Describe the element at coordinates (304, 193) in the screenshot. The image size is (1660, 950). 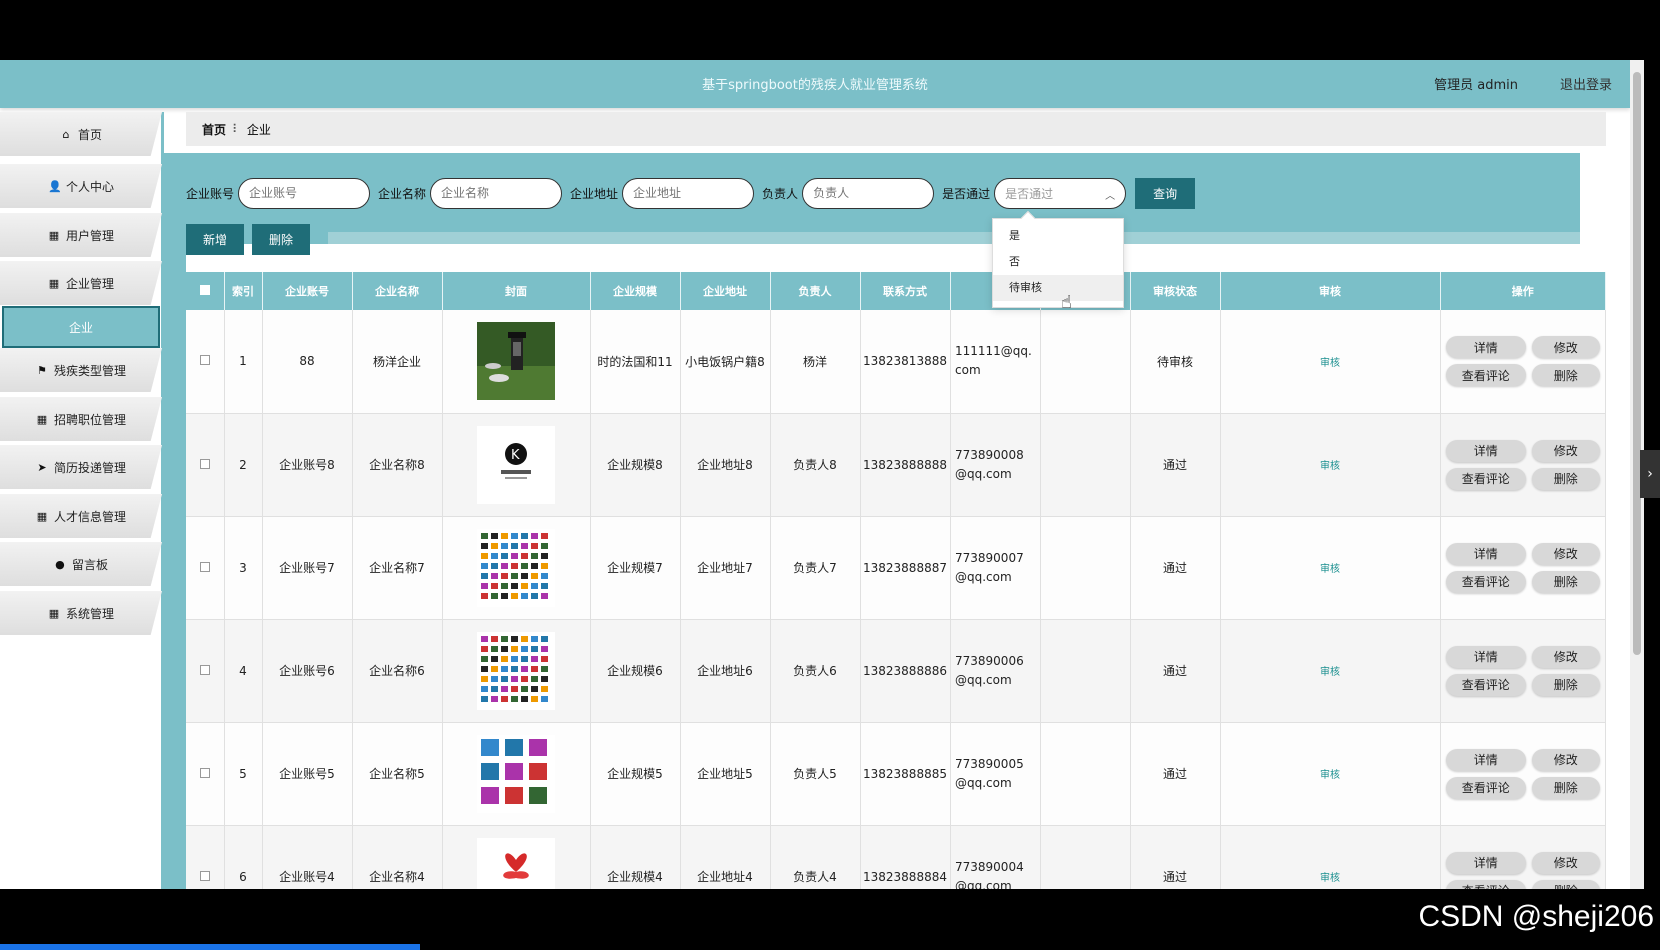
I see `search-account-input` at that location.